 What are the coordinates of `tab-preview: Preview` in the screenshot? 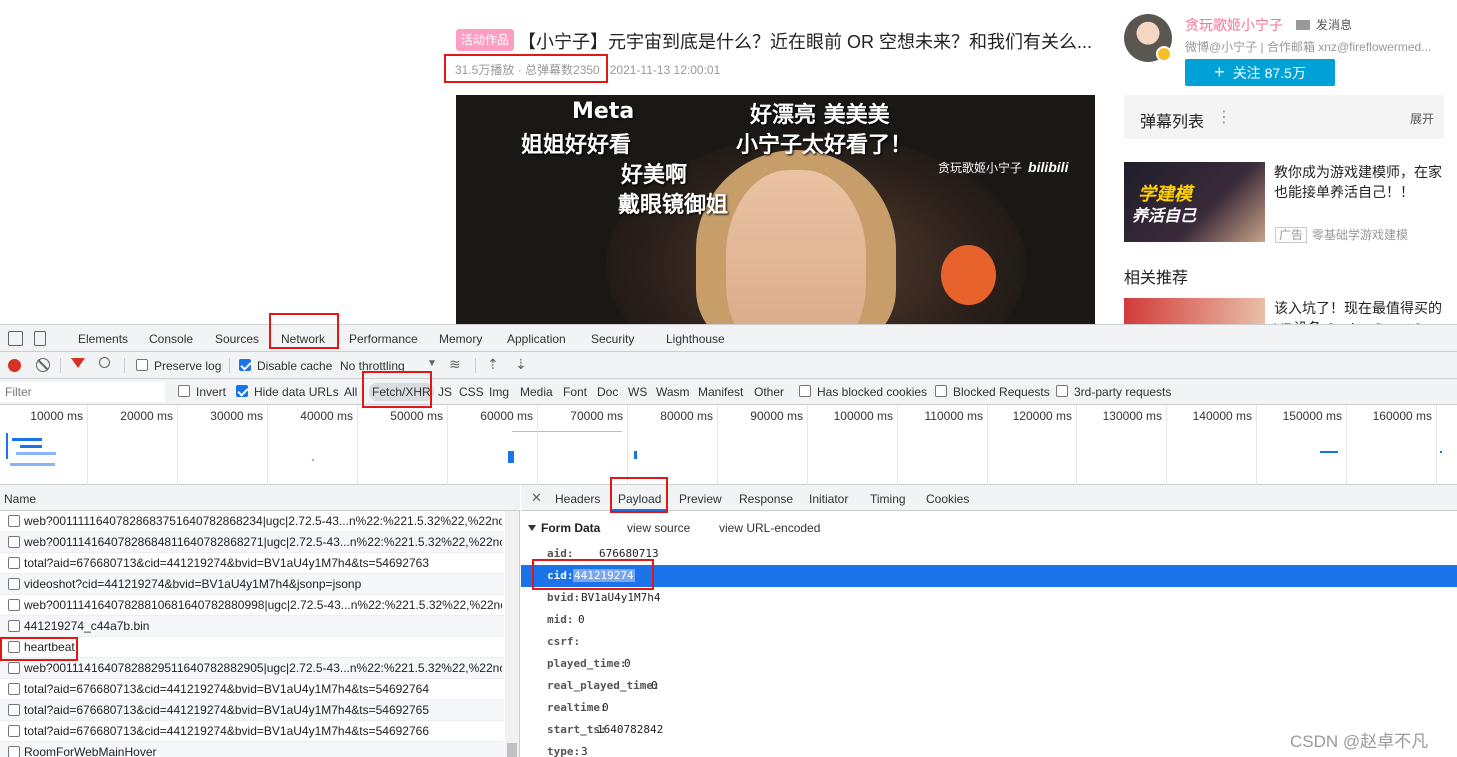 It's located at (700, 499).